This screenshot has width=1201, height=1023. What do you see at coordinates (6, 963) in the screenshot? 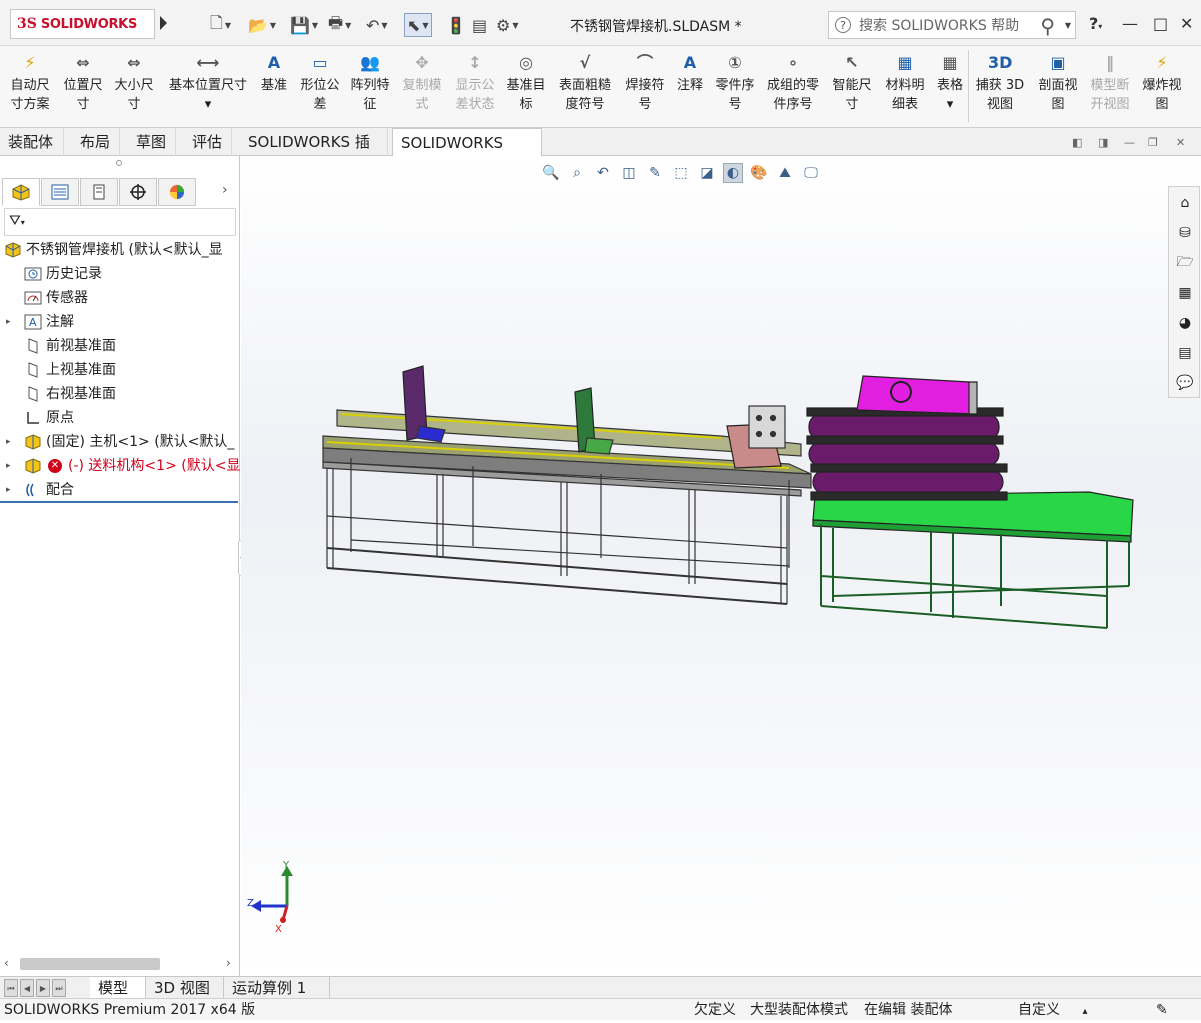
I see `scroll-left-icon: ‹` at bounding box center [6, 963].